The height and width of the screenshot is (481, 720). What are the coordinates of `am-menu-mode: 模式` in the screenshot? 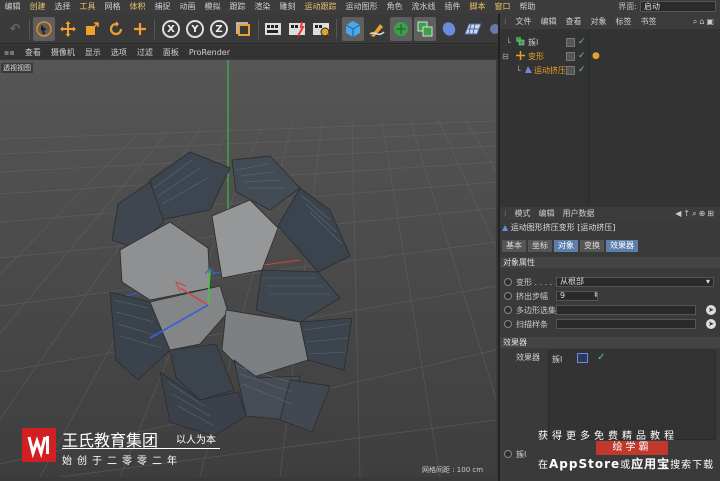 It's located at (523, 213).